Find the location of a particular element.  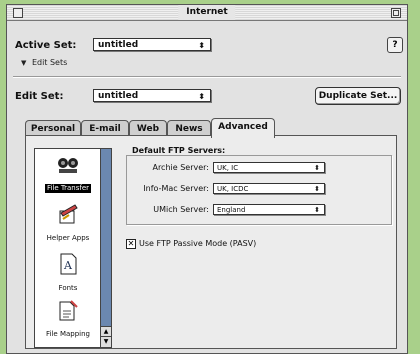

edit-sets-label: Edit Sets is located at coordinates (49, 62).